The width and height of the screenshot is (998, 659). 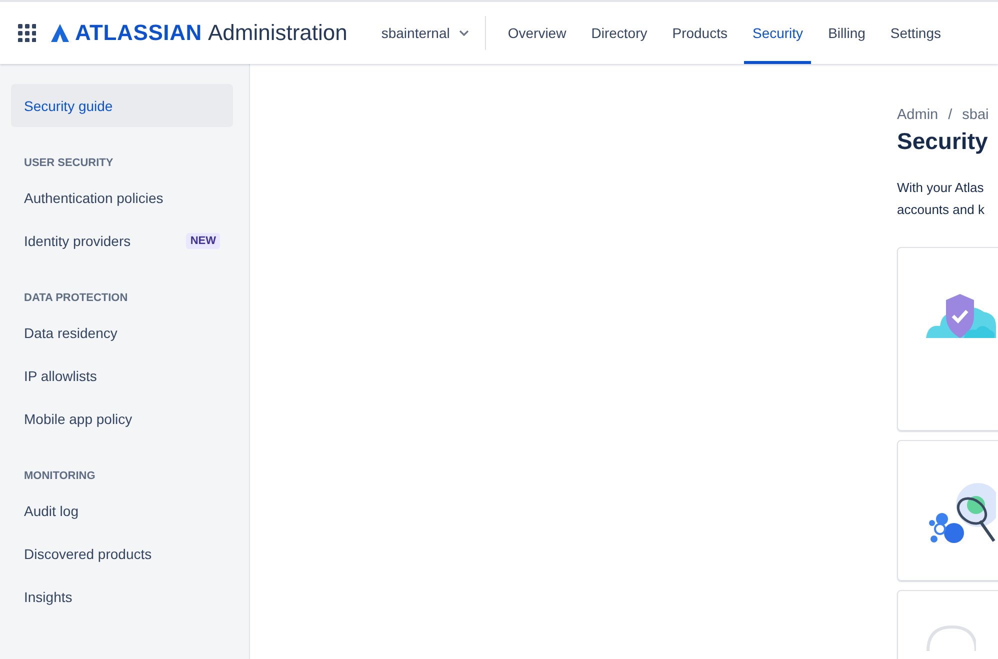 What do you see at coordinates (51, 510) in the screenshot?
I see `sidebar-item-label: Audit log` at bounding box center [51, 510].